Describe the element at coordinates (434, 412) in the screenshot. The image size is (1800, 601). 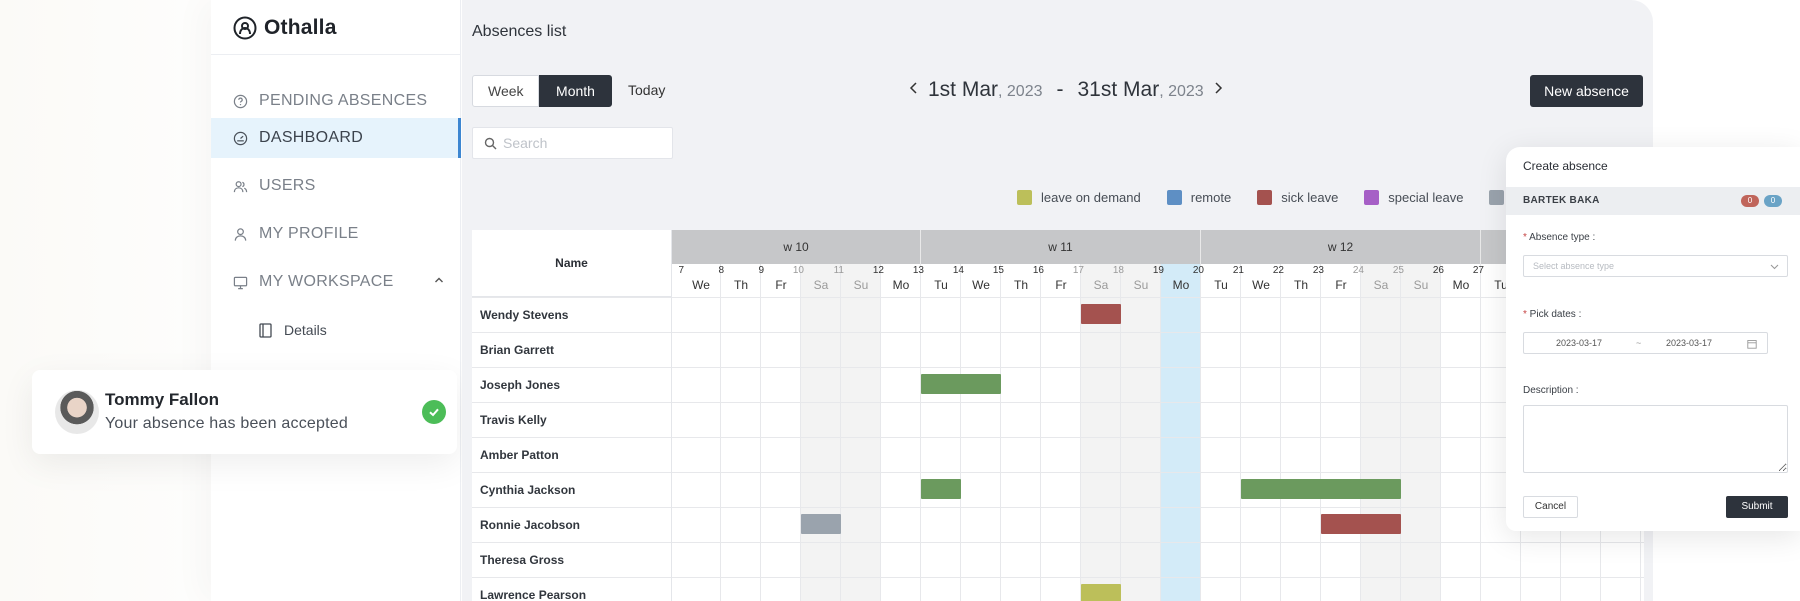
I see `check-icon` at that location.